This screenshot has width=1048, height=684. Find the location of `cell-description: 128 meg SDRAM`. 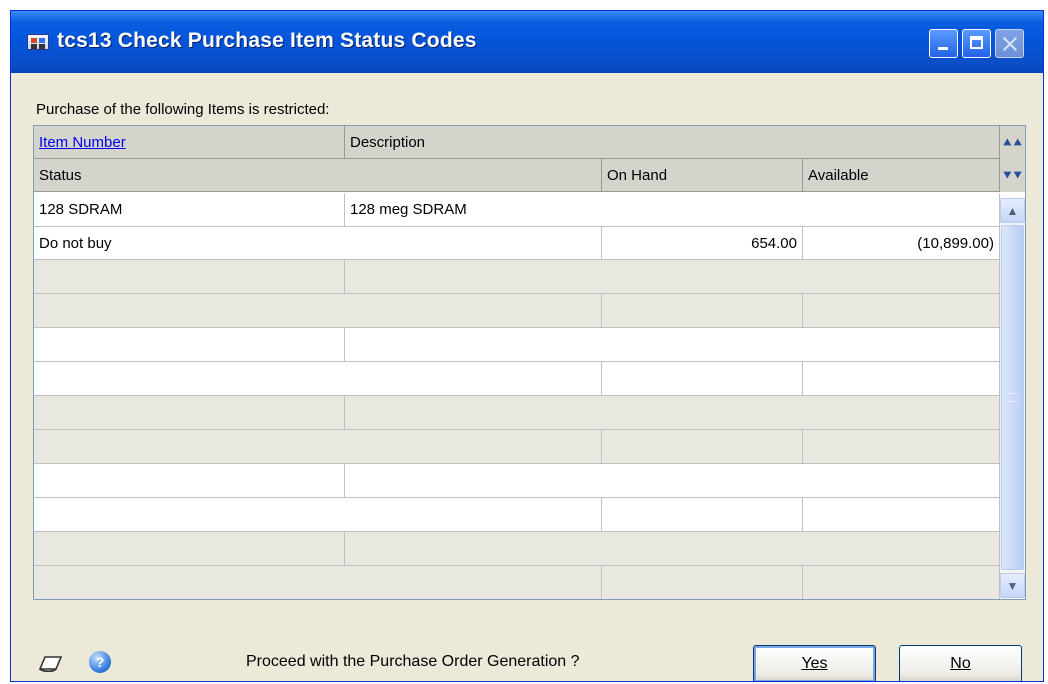

cell-description: 128 meg SDRAM is located at coordinates (672, 210).